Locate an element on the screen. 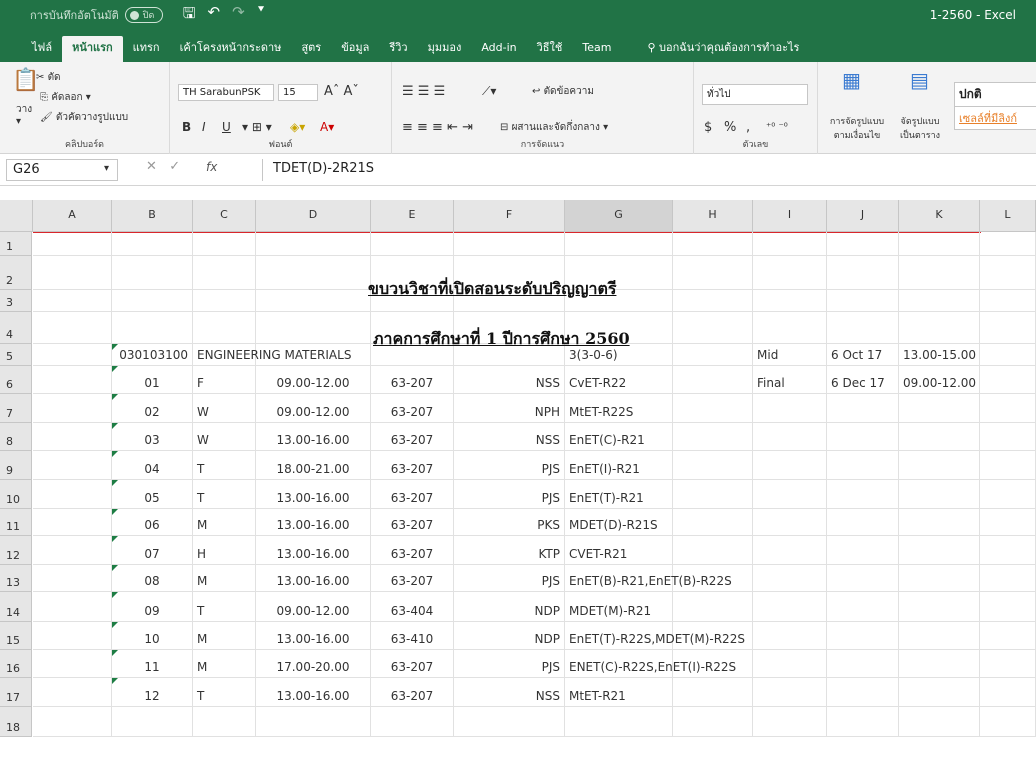 The height and width of the screenshot is (783, 1036). cell-l15 is located at coordinates (1008, 636).